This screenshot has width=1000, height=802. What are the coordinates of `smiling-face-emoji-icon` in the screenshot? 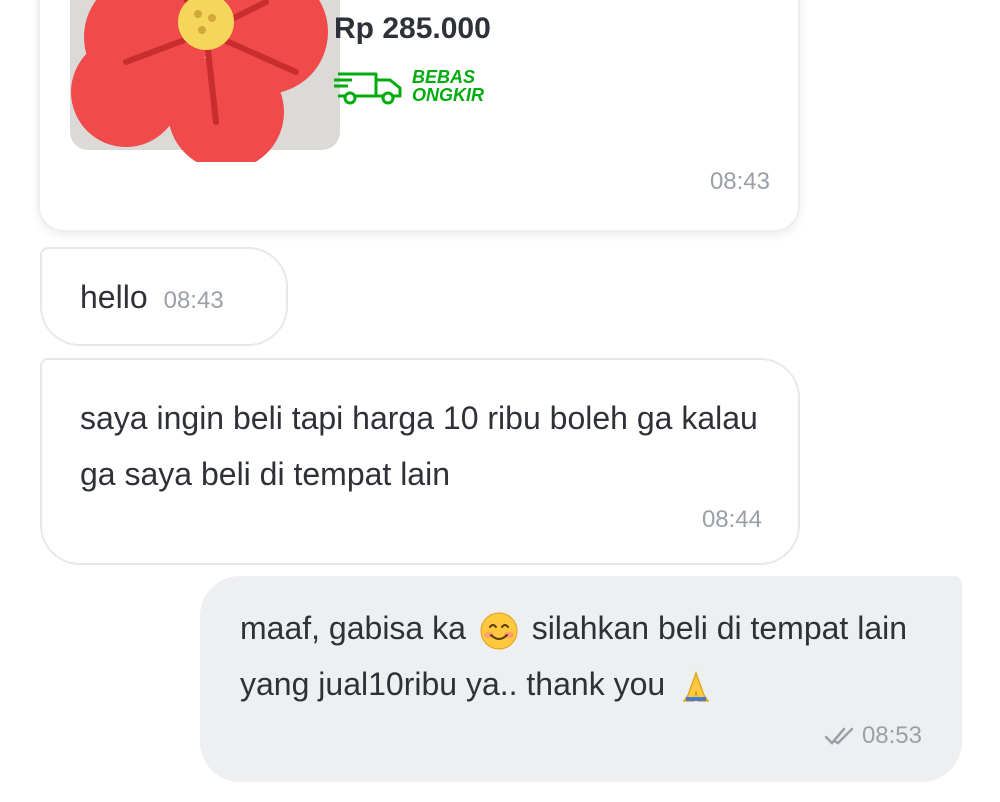 It's located at (499, 631).